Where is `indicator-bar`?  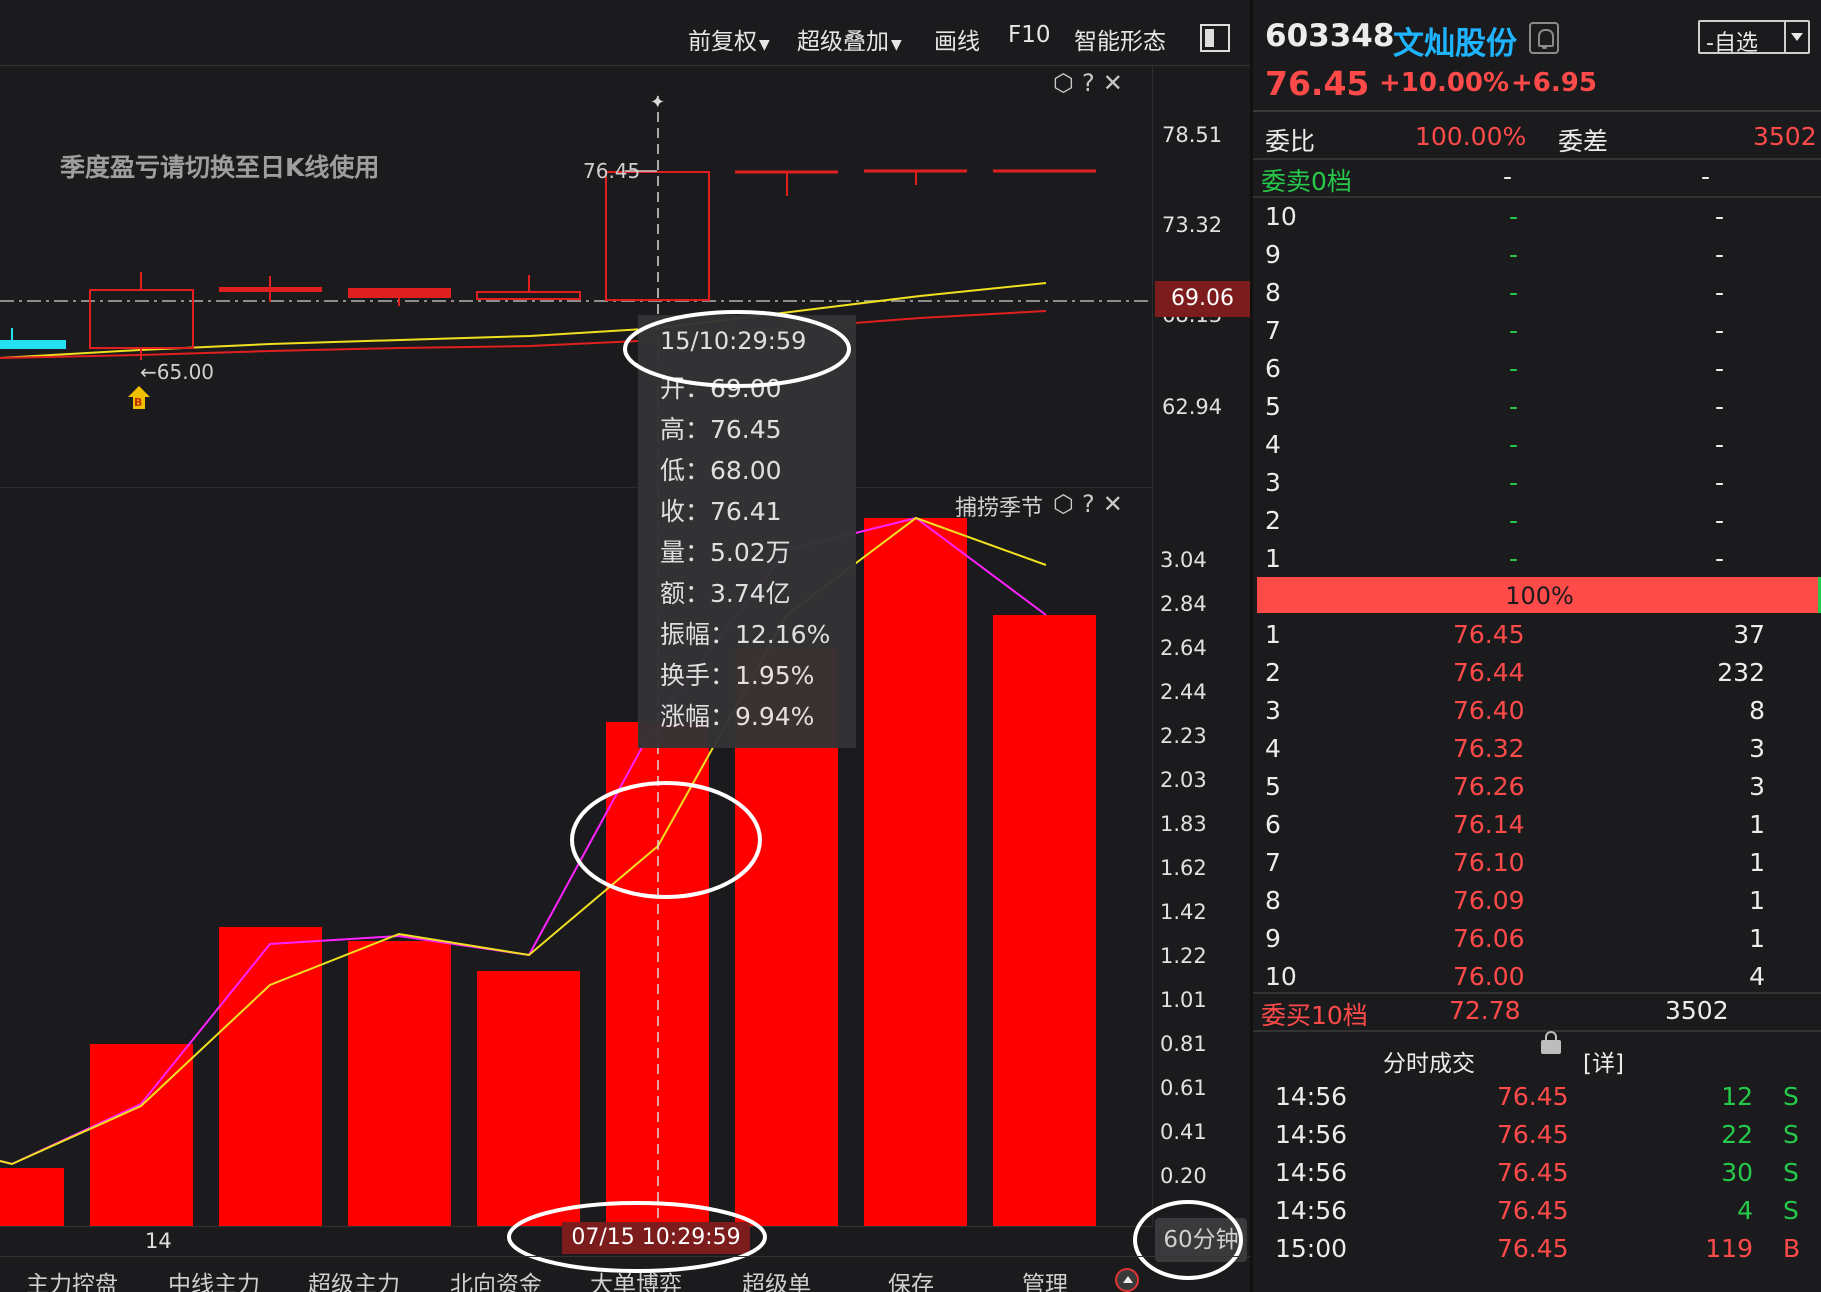
indicator-bar is located at coordinates (32, 1197).